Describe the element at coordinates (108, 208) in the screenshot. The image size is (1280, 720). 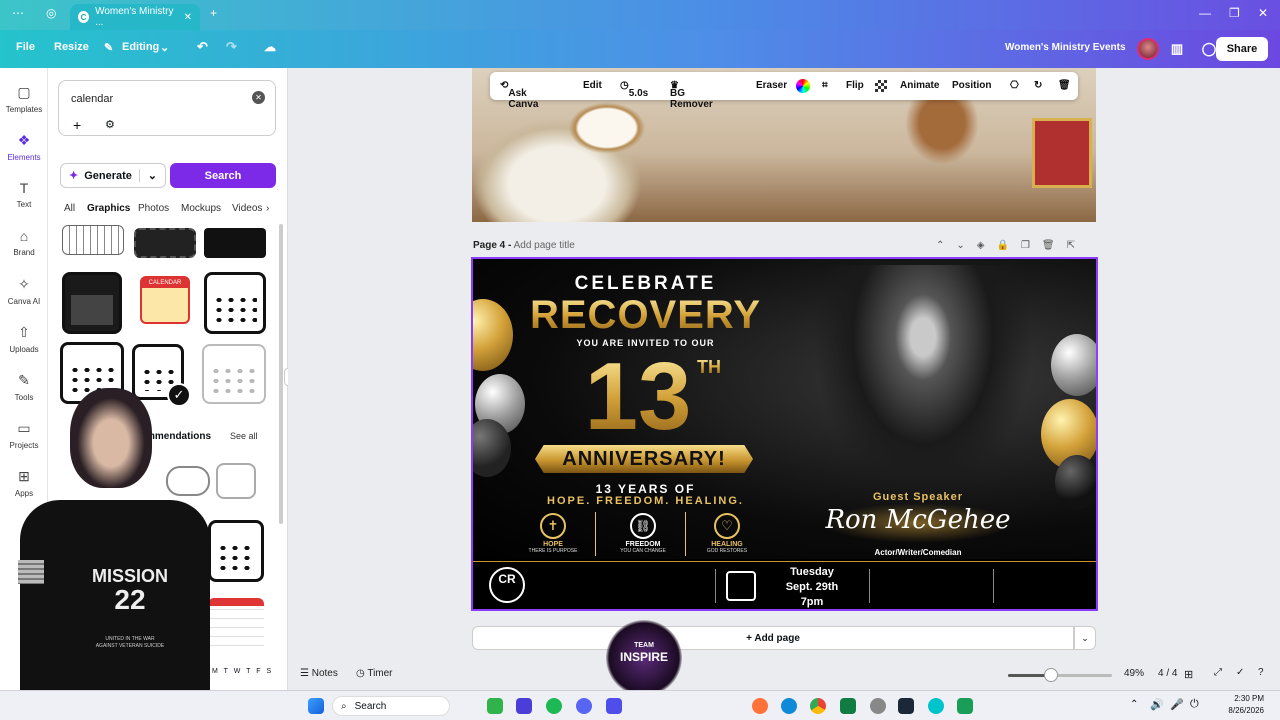
I see `filter-tab-graphics: Graphics` at that location.